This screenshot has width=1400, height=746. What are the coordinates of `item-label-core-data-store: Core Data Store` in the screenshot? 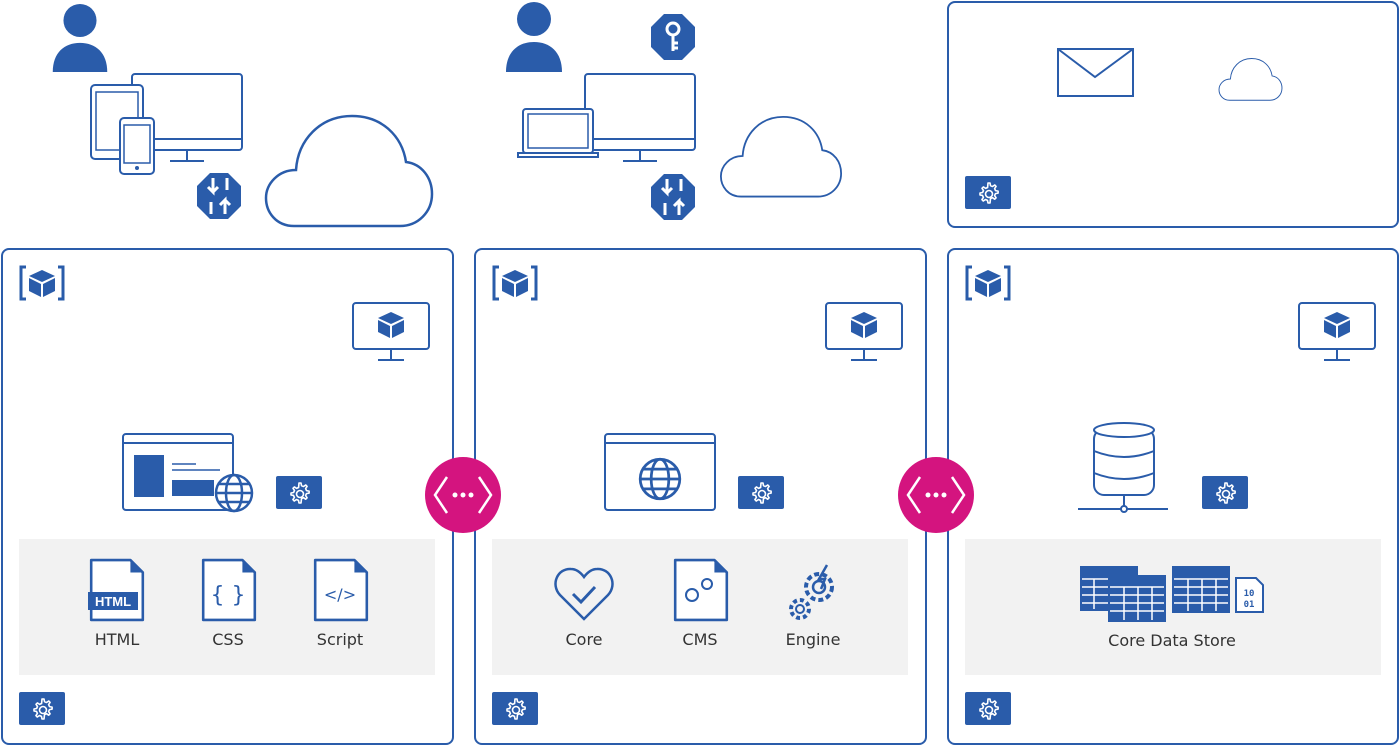 It's located at (1172, 640).